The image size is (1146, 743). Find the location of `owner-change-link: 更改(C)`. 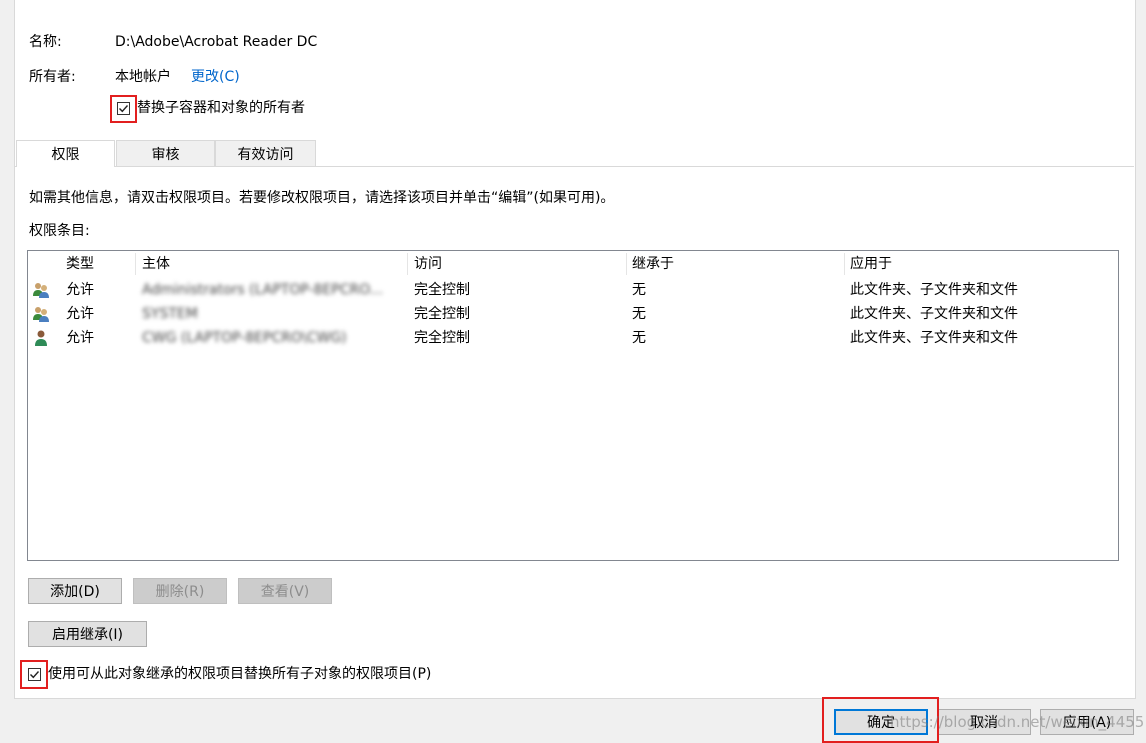

owner-change-link: 更改(C) is located at coordinates (215, 77).